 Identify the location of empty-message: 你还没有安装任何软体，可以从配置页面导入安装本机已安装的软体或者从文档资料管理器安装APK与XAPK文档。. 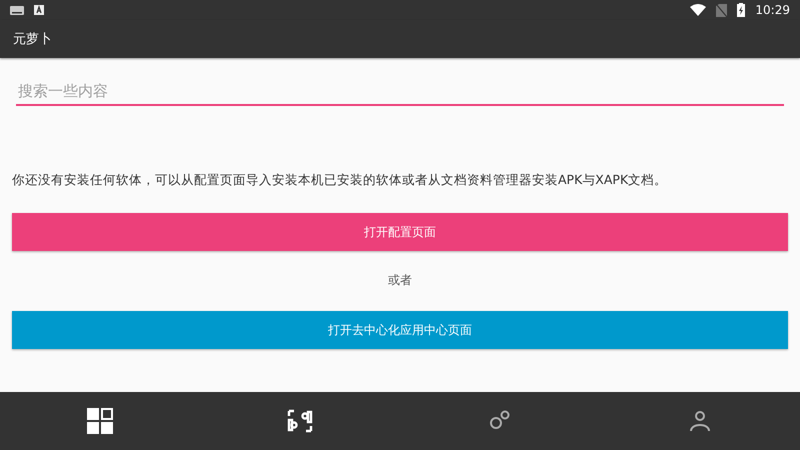
(340, 180).